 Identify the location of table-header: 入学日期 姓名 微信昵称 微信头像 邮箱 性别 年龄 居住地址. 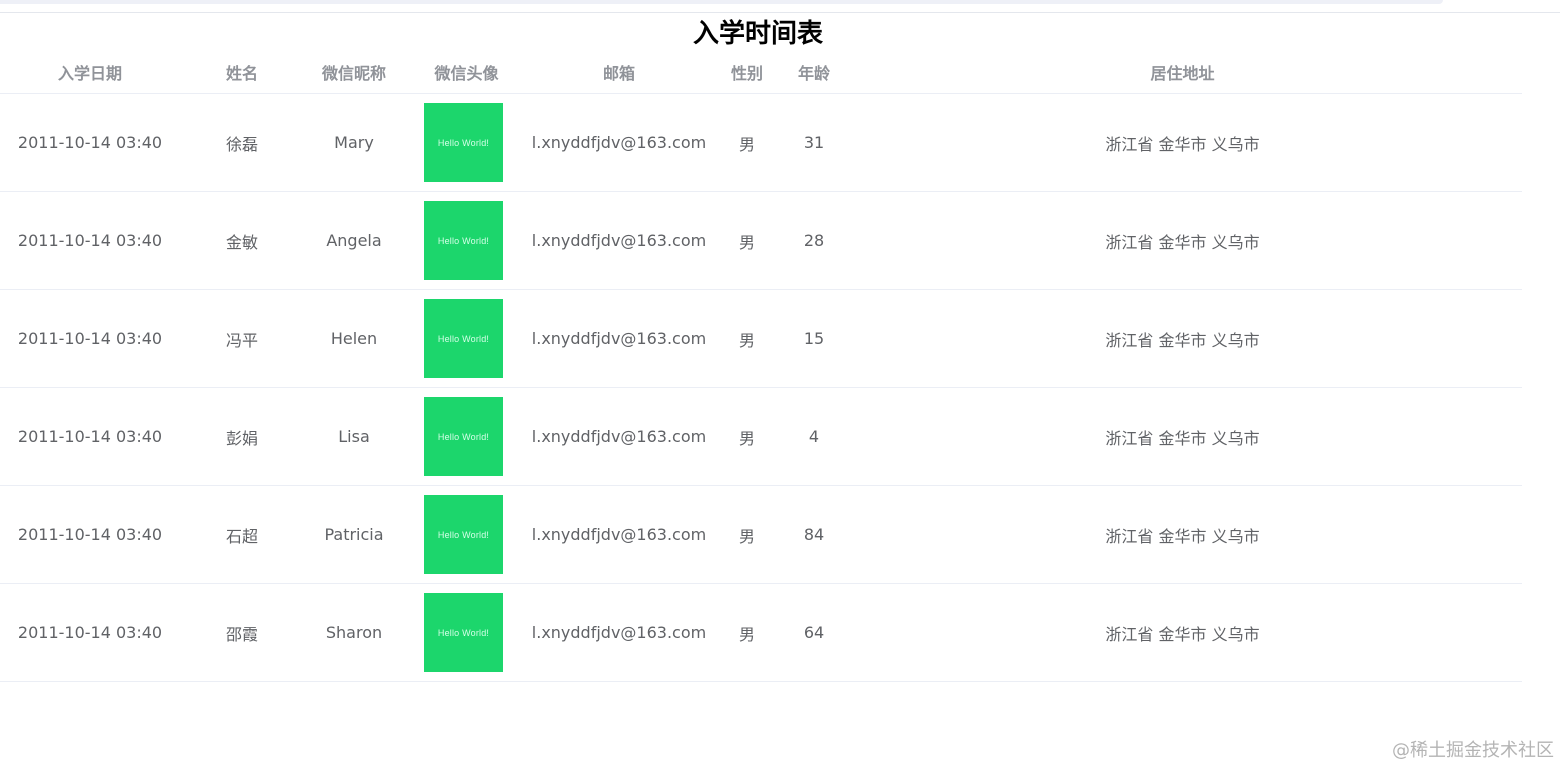
(761, 72).